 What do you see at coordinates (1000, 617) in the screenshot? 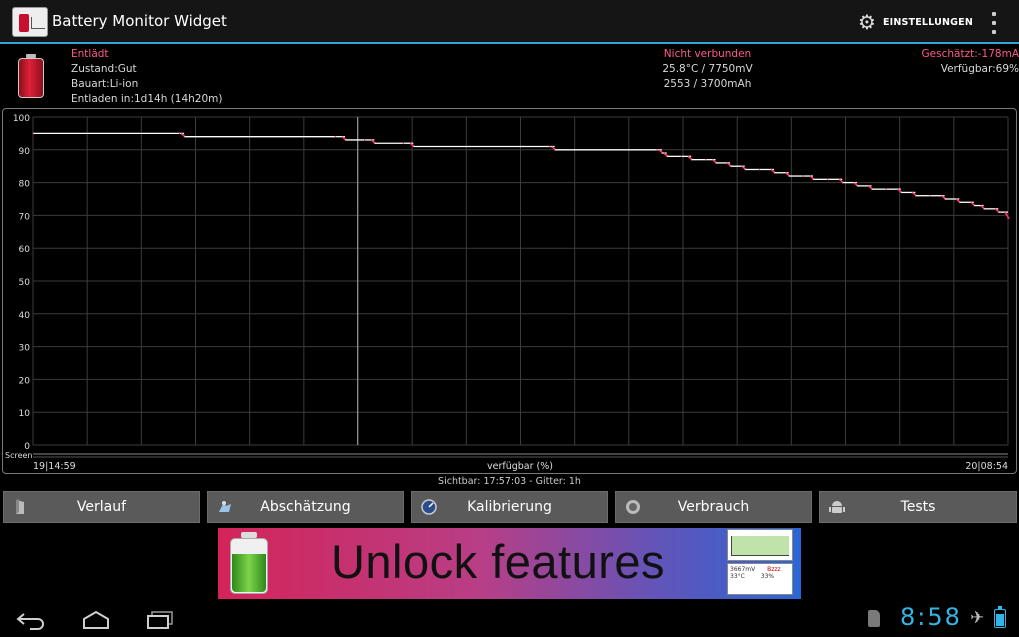
I see `status-battery-icon` at bounding box center [1000, 617].